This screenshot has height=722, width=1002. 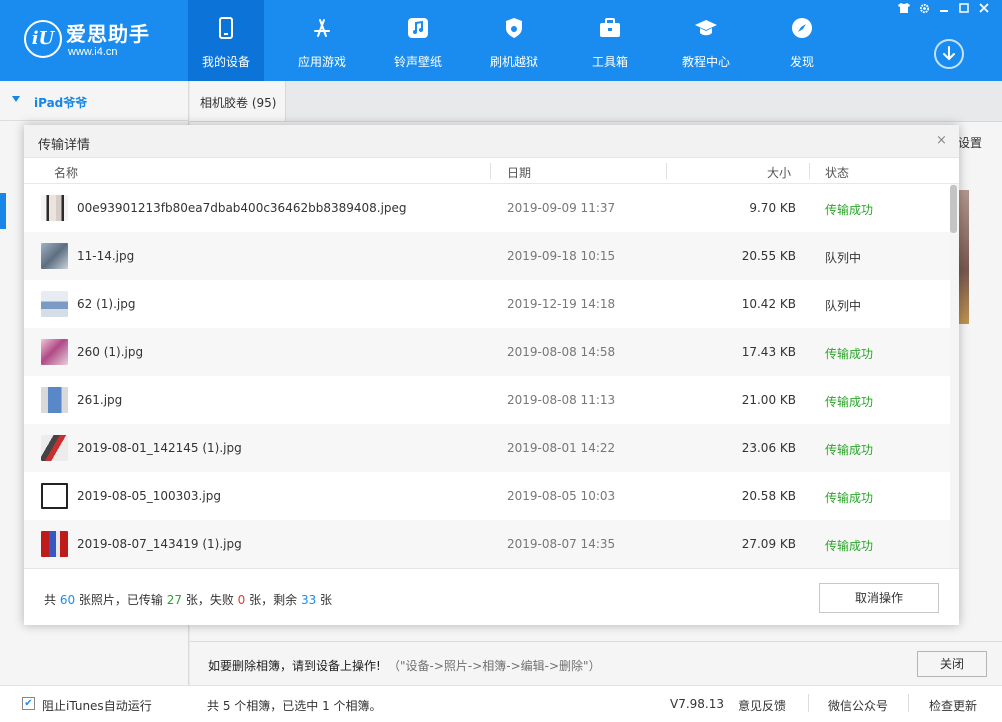 What do you see at coordinates (174, 600) in the screenshot?
I see `transferred-count: 27` at bounding box center [174, 600].